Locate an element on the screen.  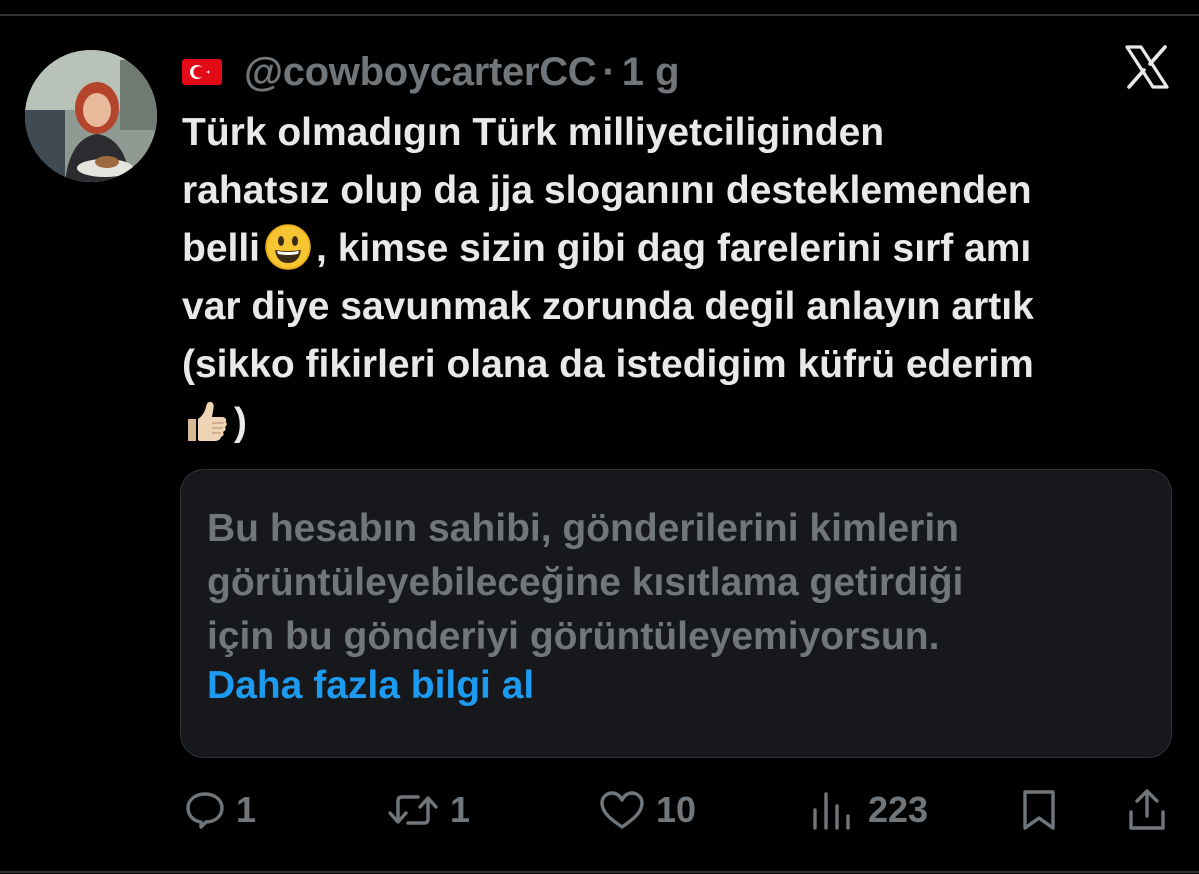
share-icon is located at coordinates (1147, 809).